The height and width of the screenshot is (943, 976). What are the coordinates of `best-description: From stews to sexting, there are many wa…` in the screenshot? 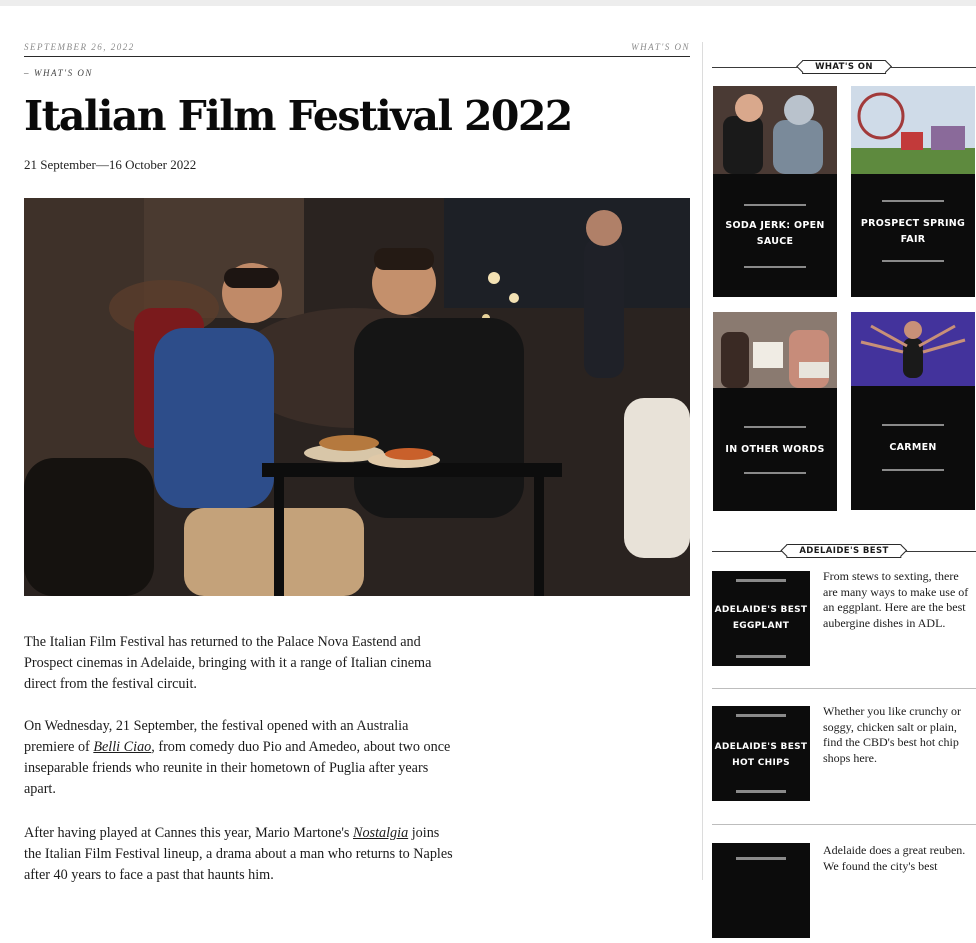 It's located at (896, 599).